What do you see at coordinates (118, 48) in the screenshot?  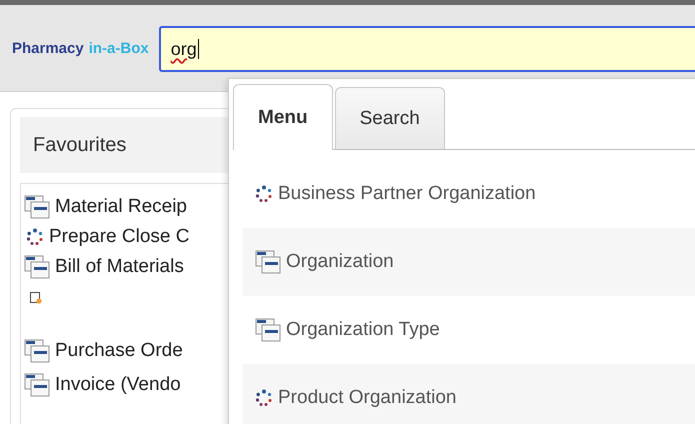 I see `brand-text: in-a-Box` at bounding box center [118, 48].